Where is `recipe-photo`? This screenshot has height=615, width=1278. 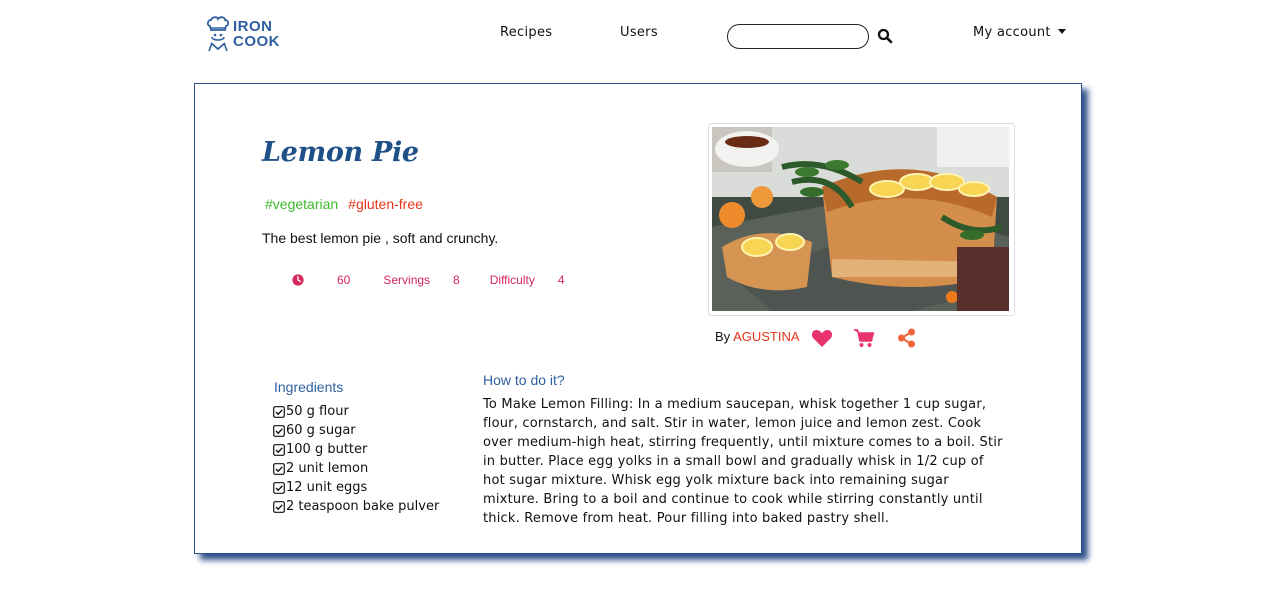
recipe-photo is located at coordinates (861, 219).